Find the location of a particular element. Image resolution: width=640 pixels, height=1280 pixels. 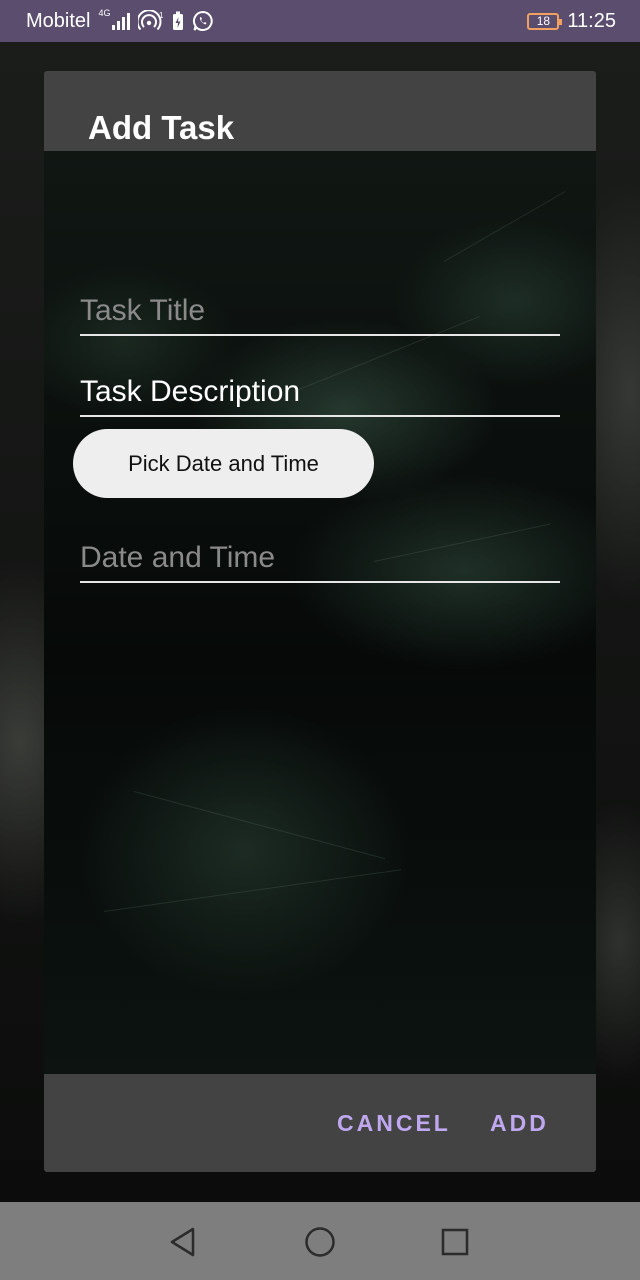

svg-text: 1 is located at coordinates (161, 15).